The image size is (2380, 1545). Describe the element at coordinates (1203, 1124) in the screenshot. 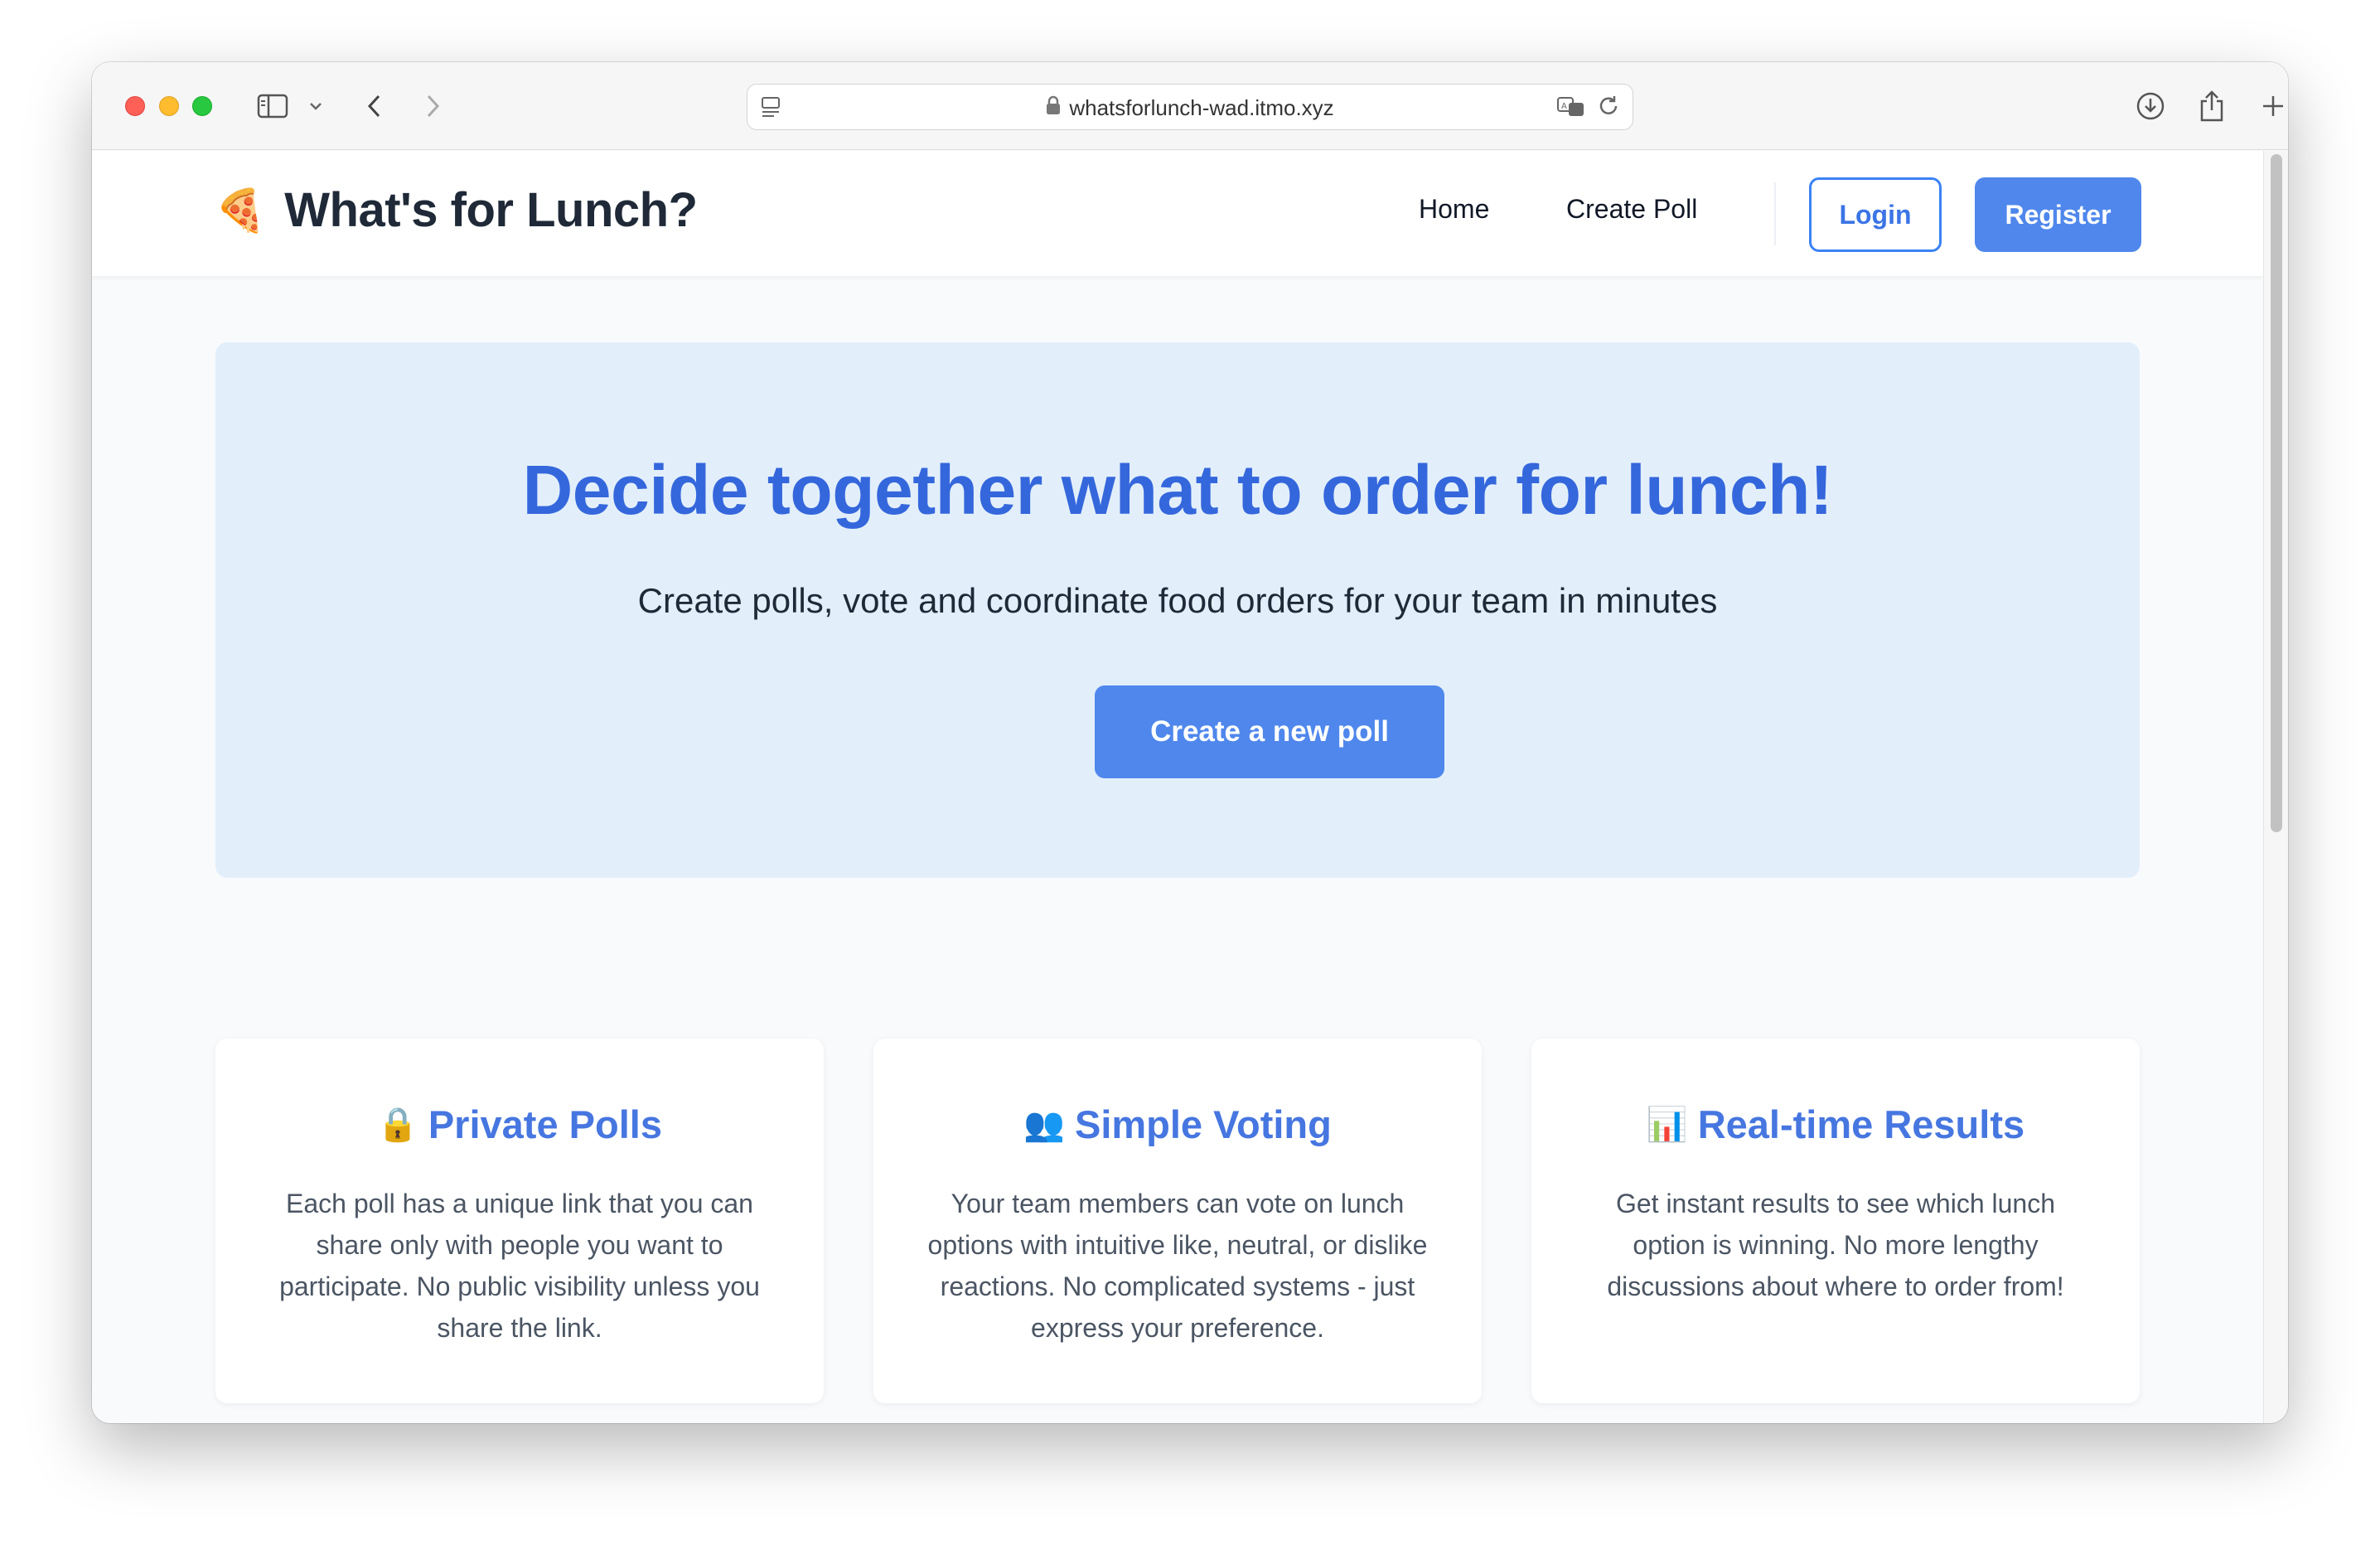

I see `feature-title: Simple Voting` at that location.